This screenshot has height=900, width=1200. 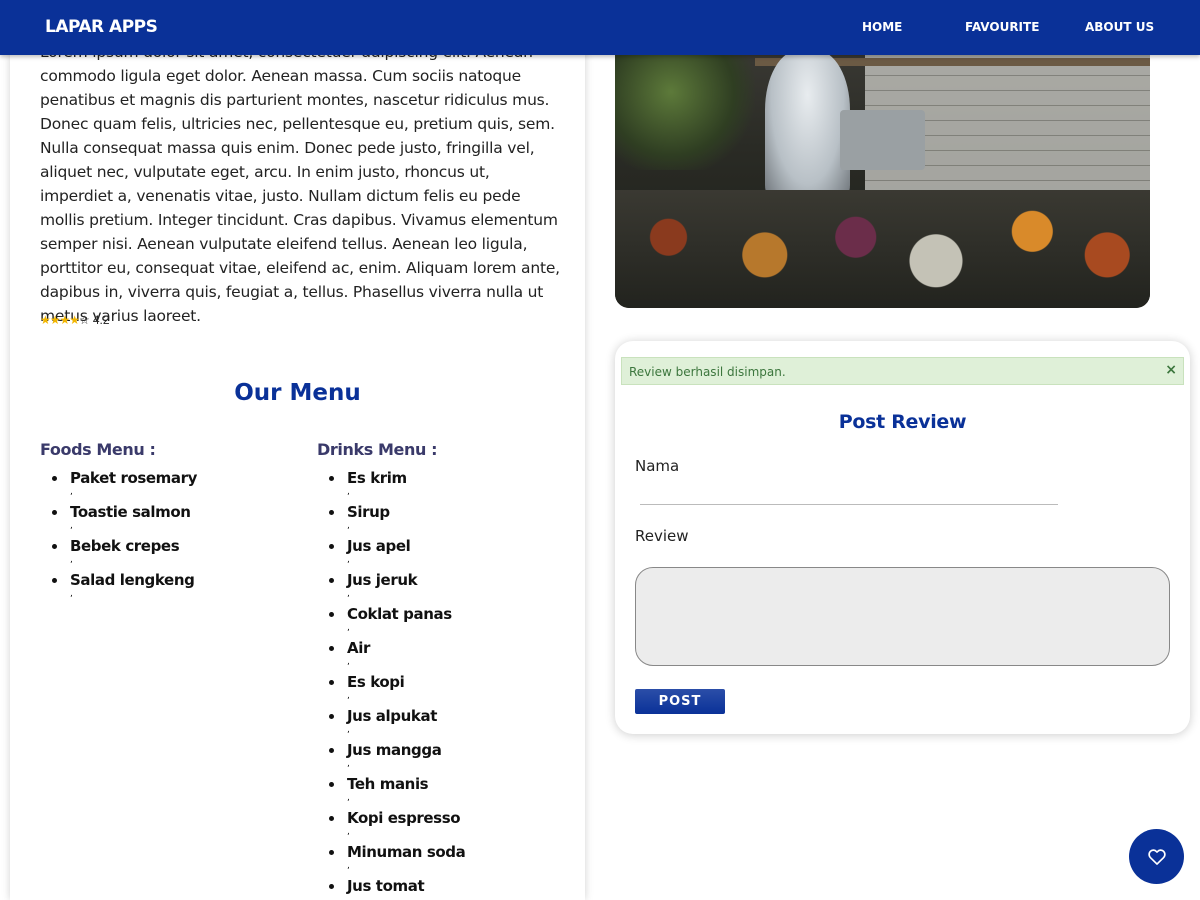 What do you see at coordinates (707, 372) in the screenshot?
I see `alert-message: Review berhasil disimpan.` at bounding box center [707, 372].